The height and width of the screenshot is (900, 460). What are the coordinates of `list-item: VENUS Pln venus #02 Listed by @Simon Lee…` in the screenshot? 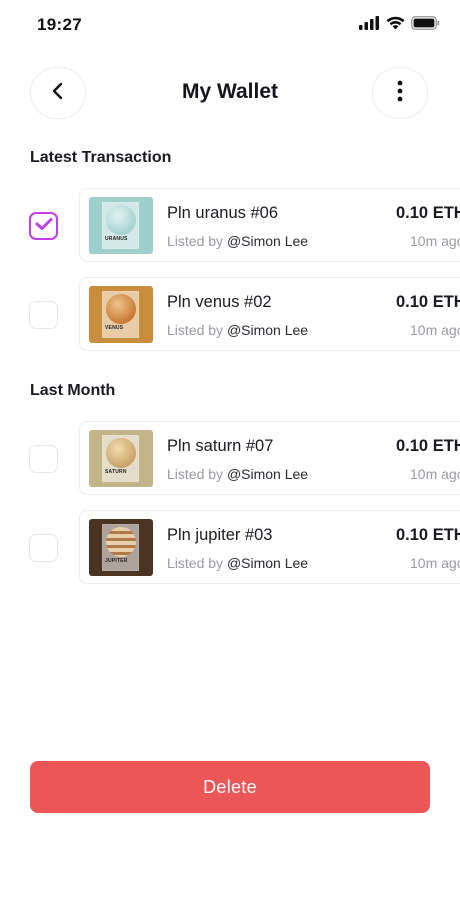 It's located at (230, 315).